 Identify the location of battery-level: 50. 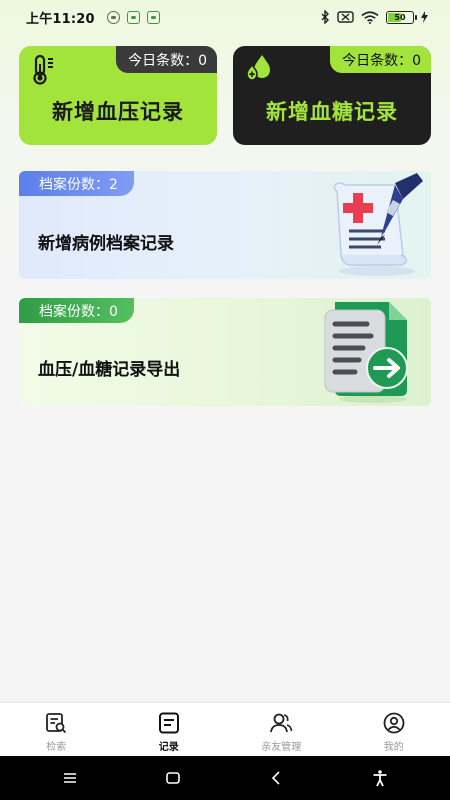
(400, 17).